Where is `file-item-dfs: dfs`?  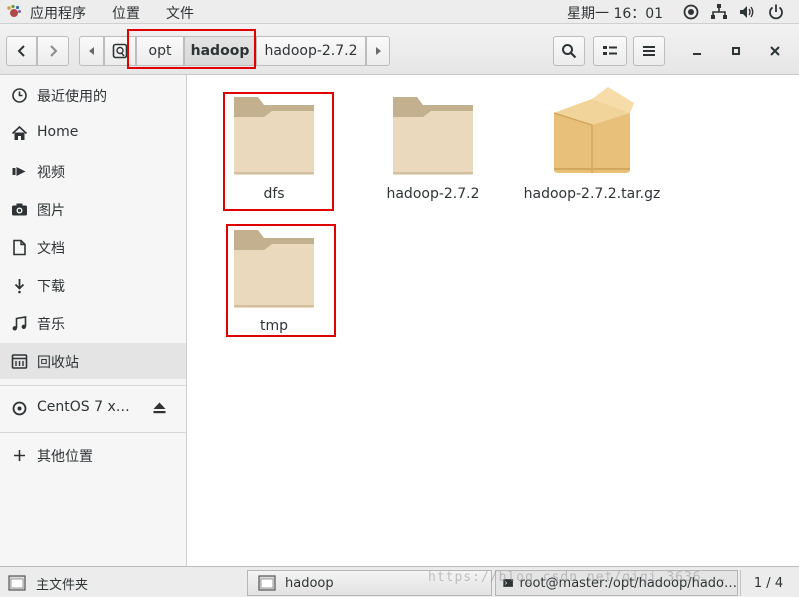
file-item-dfs: dfs is located at coordinates (274, 153).